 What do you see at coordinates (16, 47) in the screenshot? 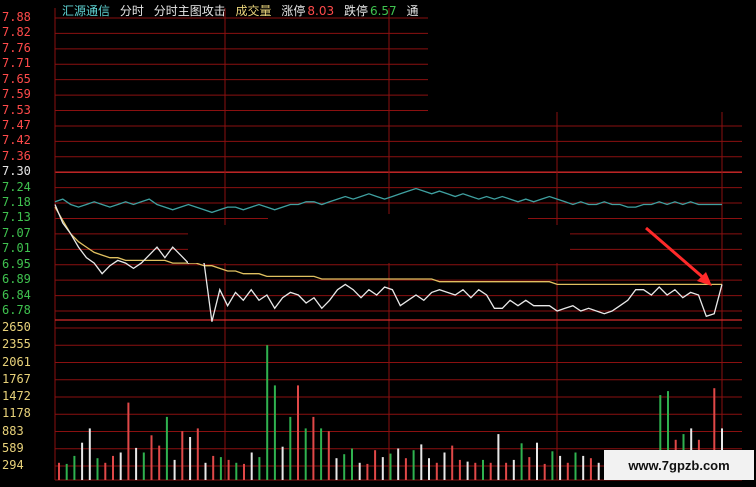
I see `price-tick-label: 7.76` at bounding box center [16, 47].